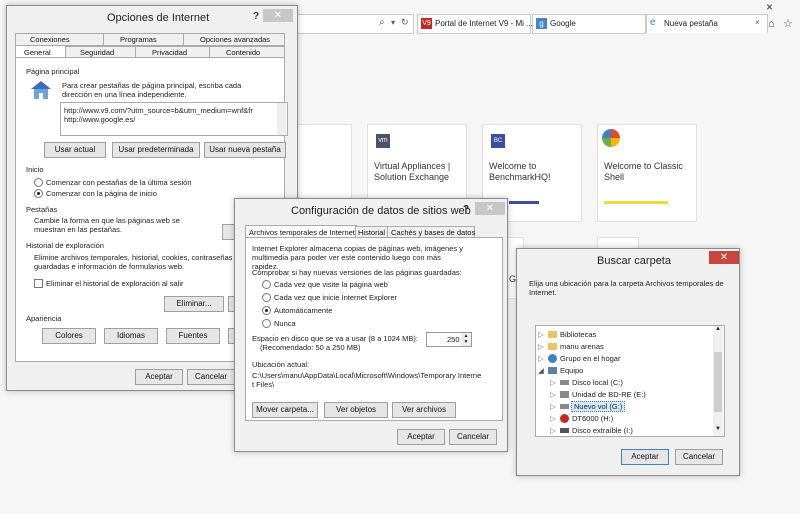 The width and height of the screenshot is (800, 514). What do you see at coordinates (412, 171) in the screenshot?
I see `tile-label: Virtual Appliances | Solution Exchange` at bounding box center [412, 171].